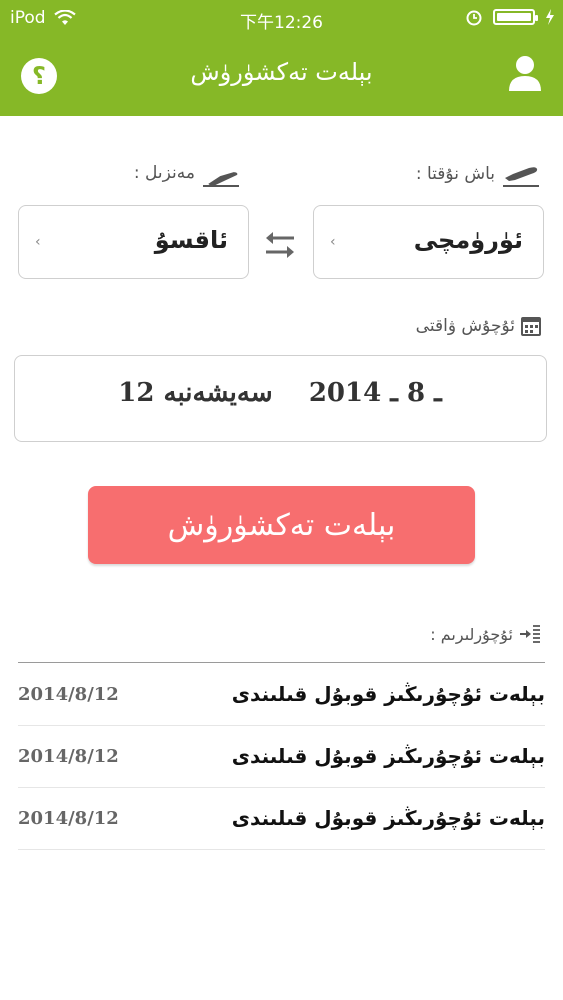  I want to click on header-bar: iPod 下午12:26 ؟ بېلەت تەكشۈرۈش, so click(281, 58).